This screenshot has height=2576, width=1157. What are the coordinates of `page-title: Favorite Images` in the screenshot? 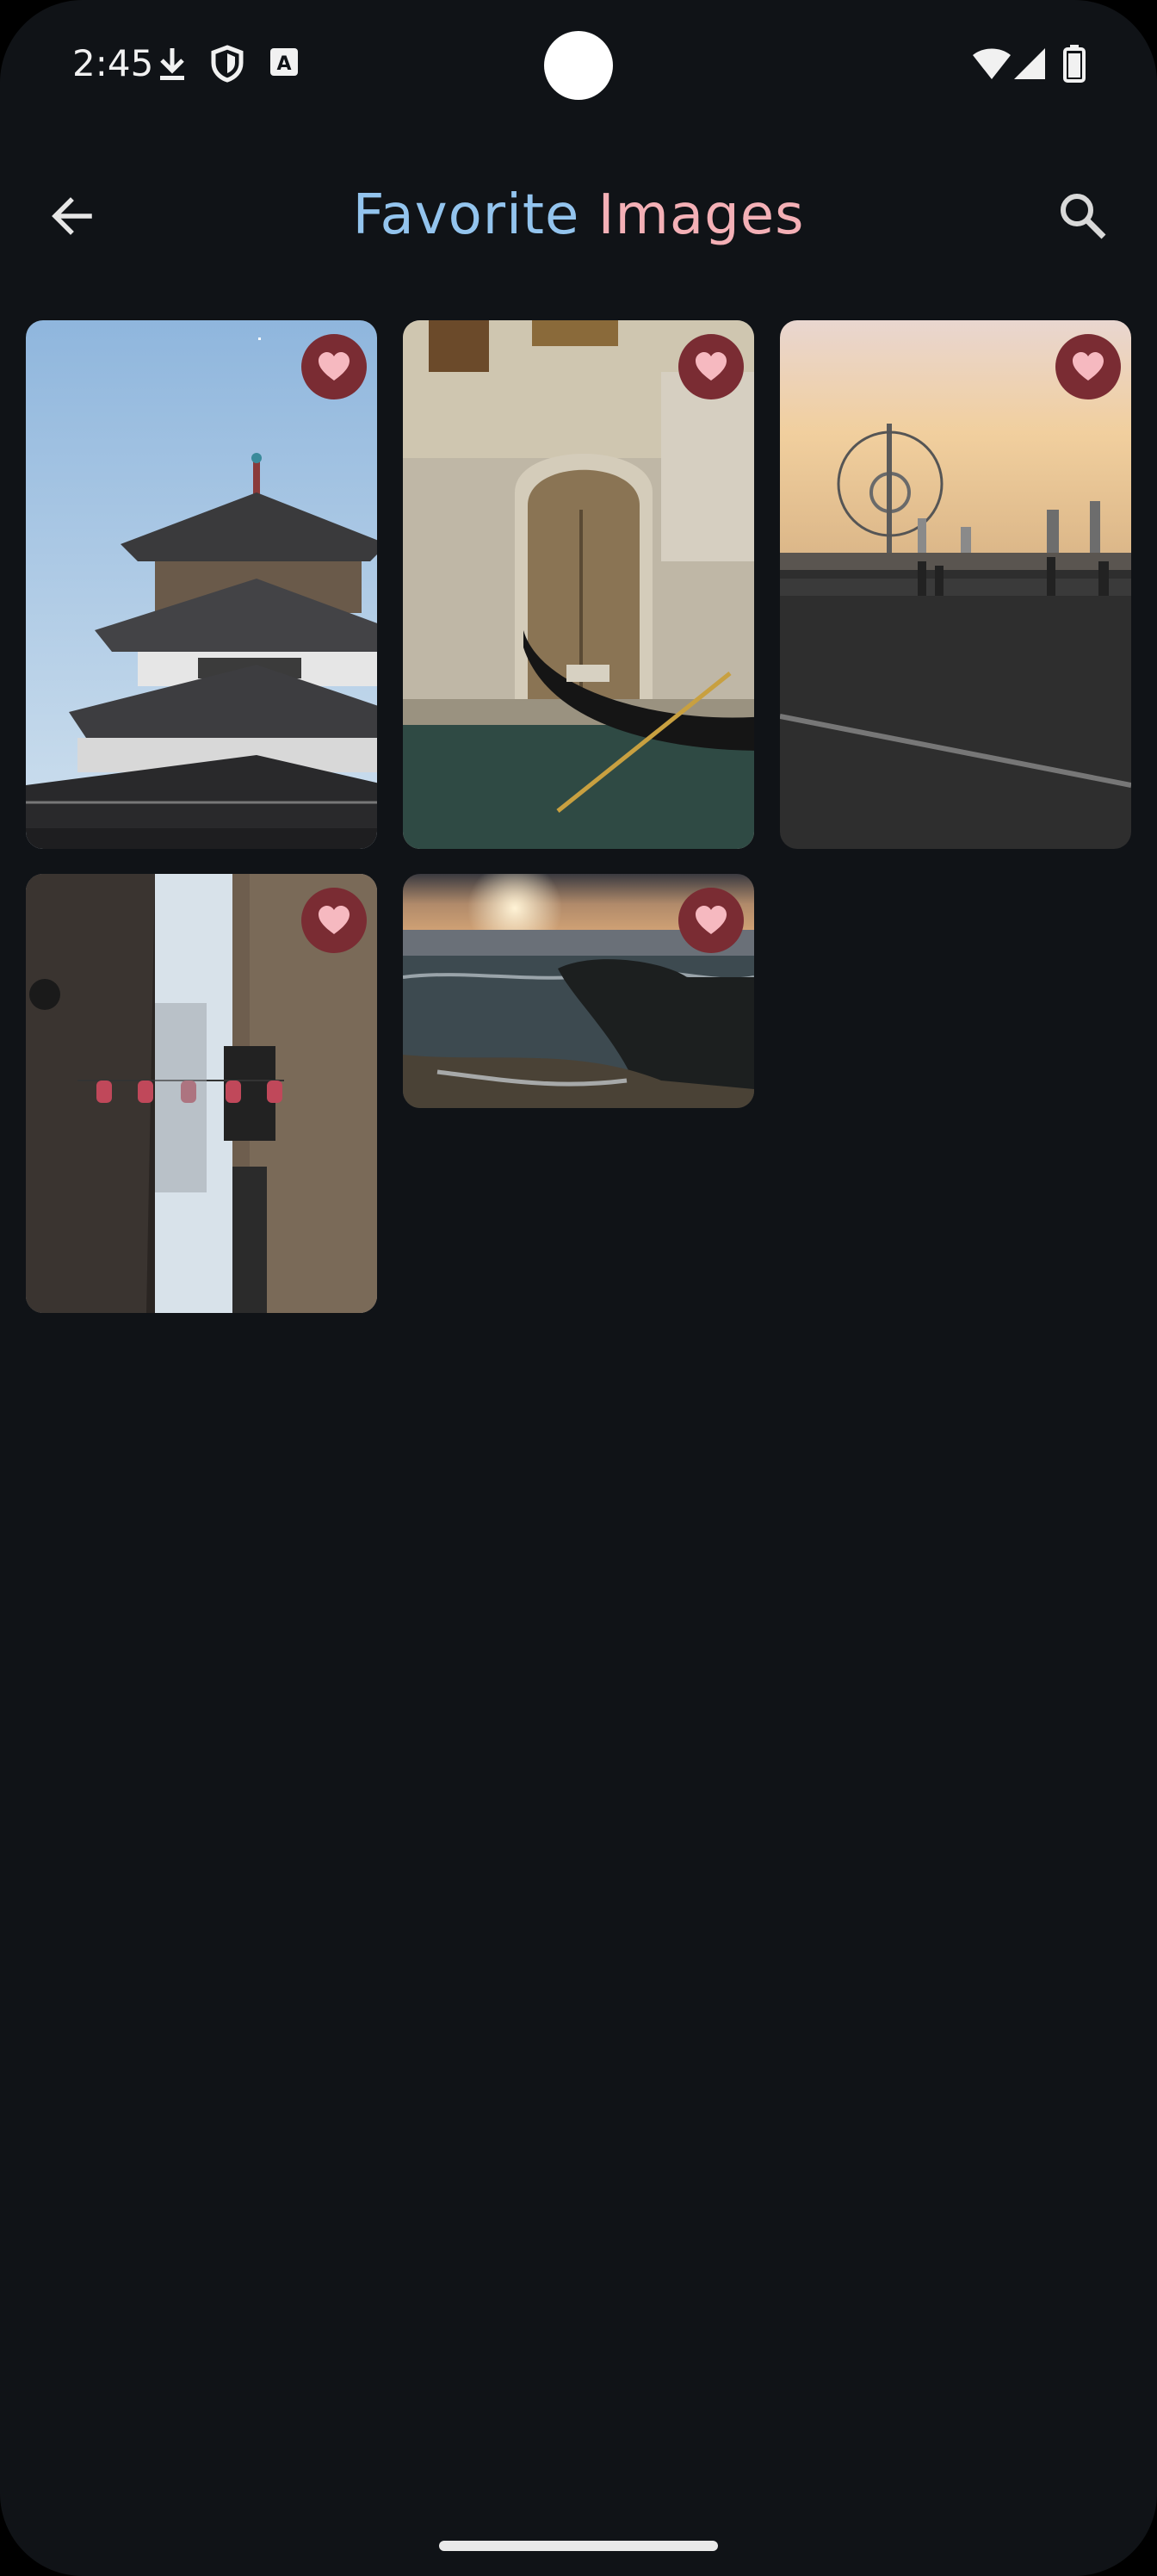 It's located at (579, 215).